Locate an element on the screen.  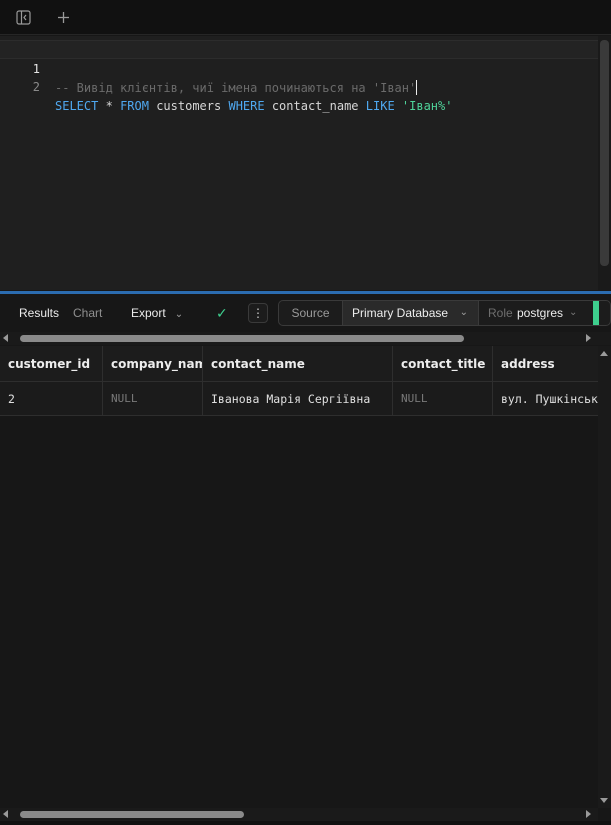
line-number: 2 is located at coordinates (36, 87).